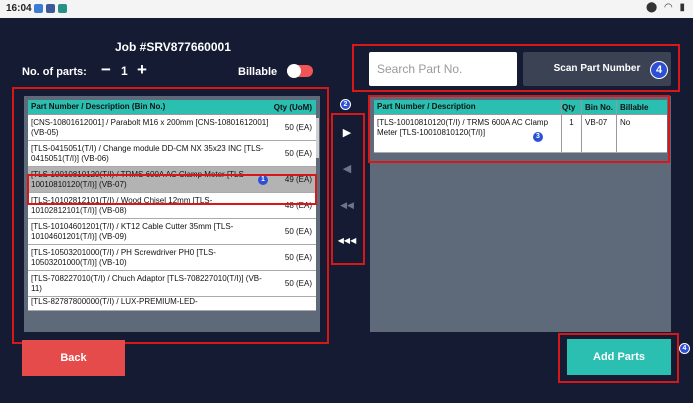  Describe the element at coordinates (38, 8) in the screenshot. I see `app-icon-blue` at that location.